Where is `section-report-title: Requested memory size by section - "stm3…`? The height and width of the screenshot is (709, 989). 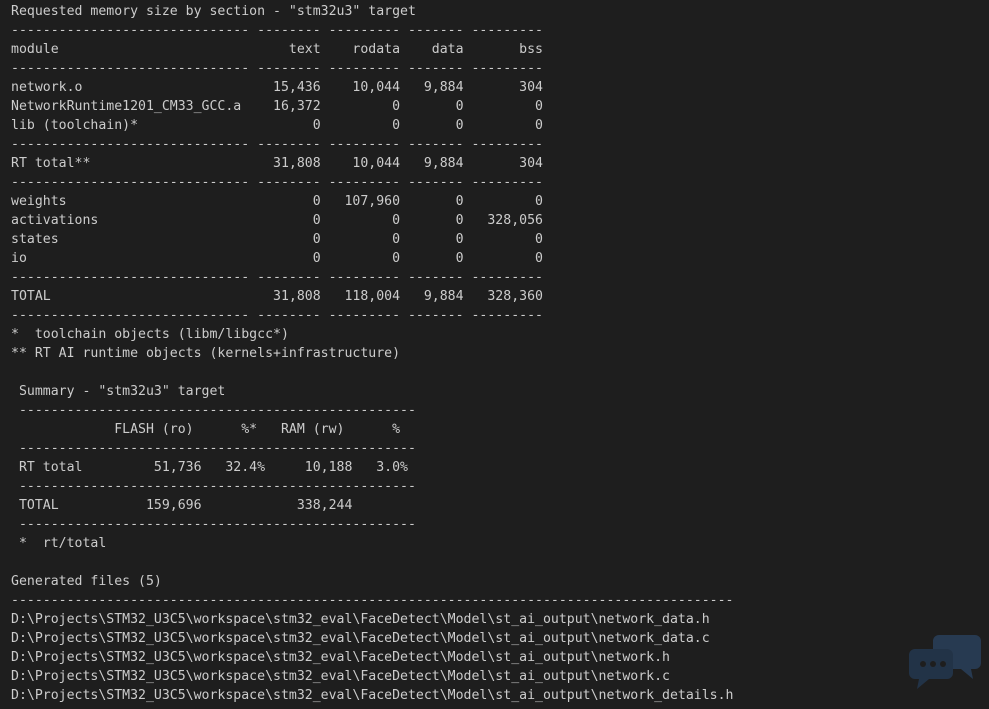
section-report-title: Requested memory size by section - "stm3… is located at coordinates (213, 11).